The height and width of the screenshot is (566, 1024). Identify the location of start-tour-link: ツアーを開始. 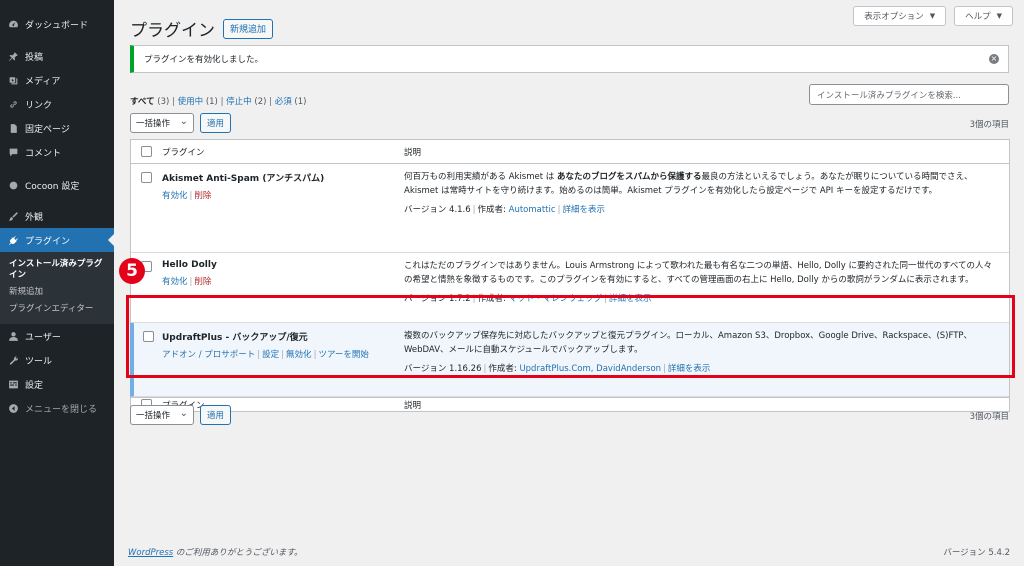
(343, 355).